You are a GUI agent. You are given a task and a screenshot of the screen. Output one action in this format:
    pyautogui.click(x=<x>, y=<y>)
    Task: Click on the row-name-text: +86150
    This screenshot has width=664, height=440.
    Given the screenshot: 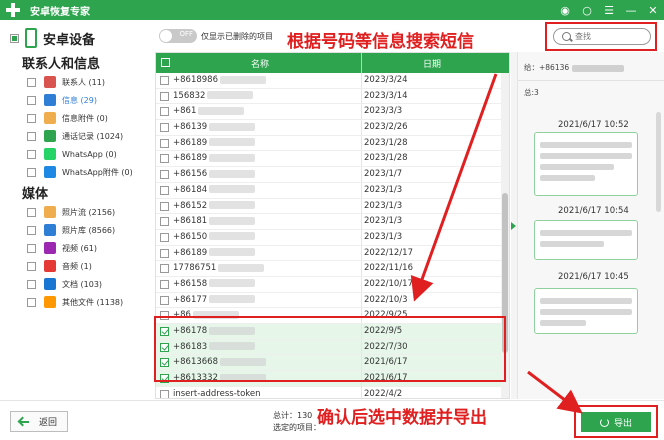 What is the action you would take?
    pyautogui.click(x=190, y=236)
    